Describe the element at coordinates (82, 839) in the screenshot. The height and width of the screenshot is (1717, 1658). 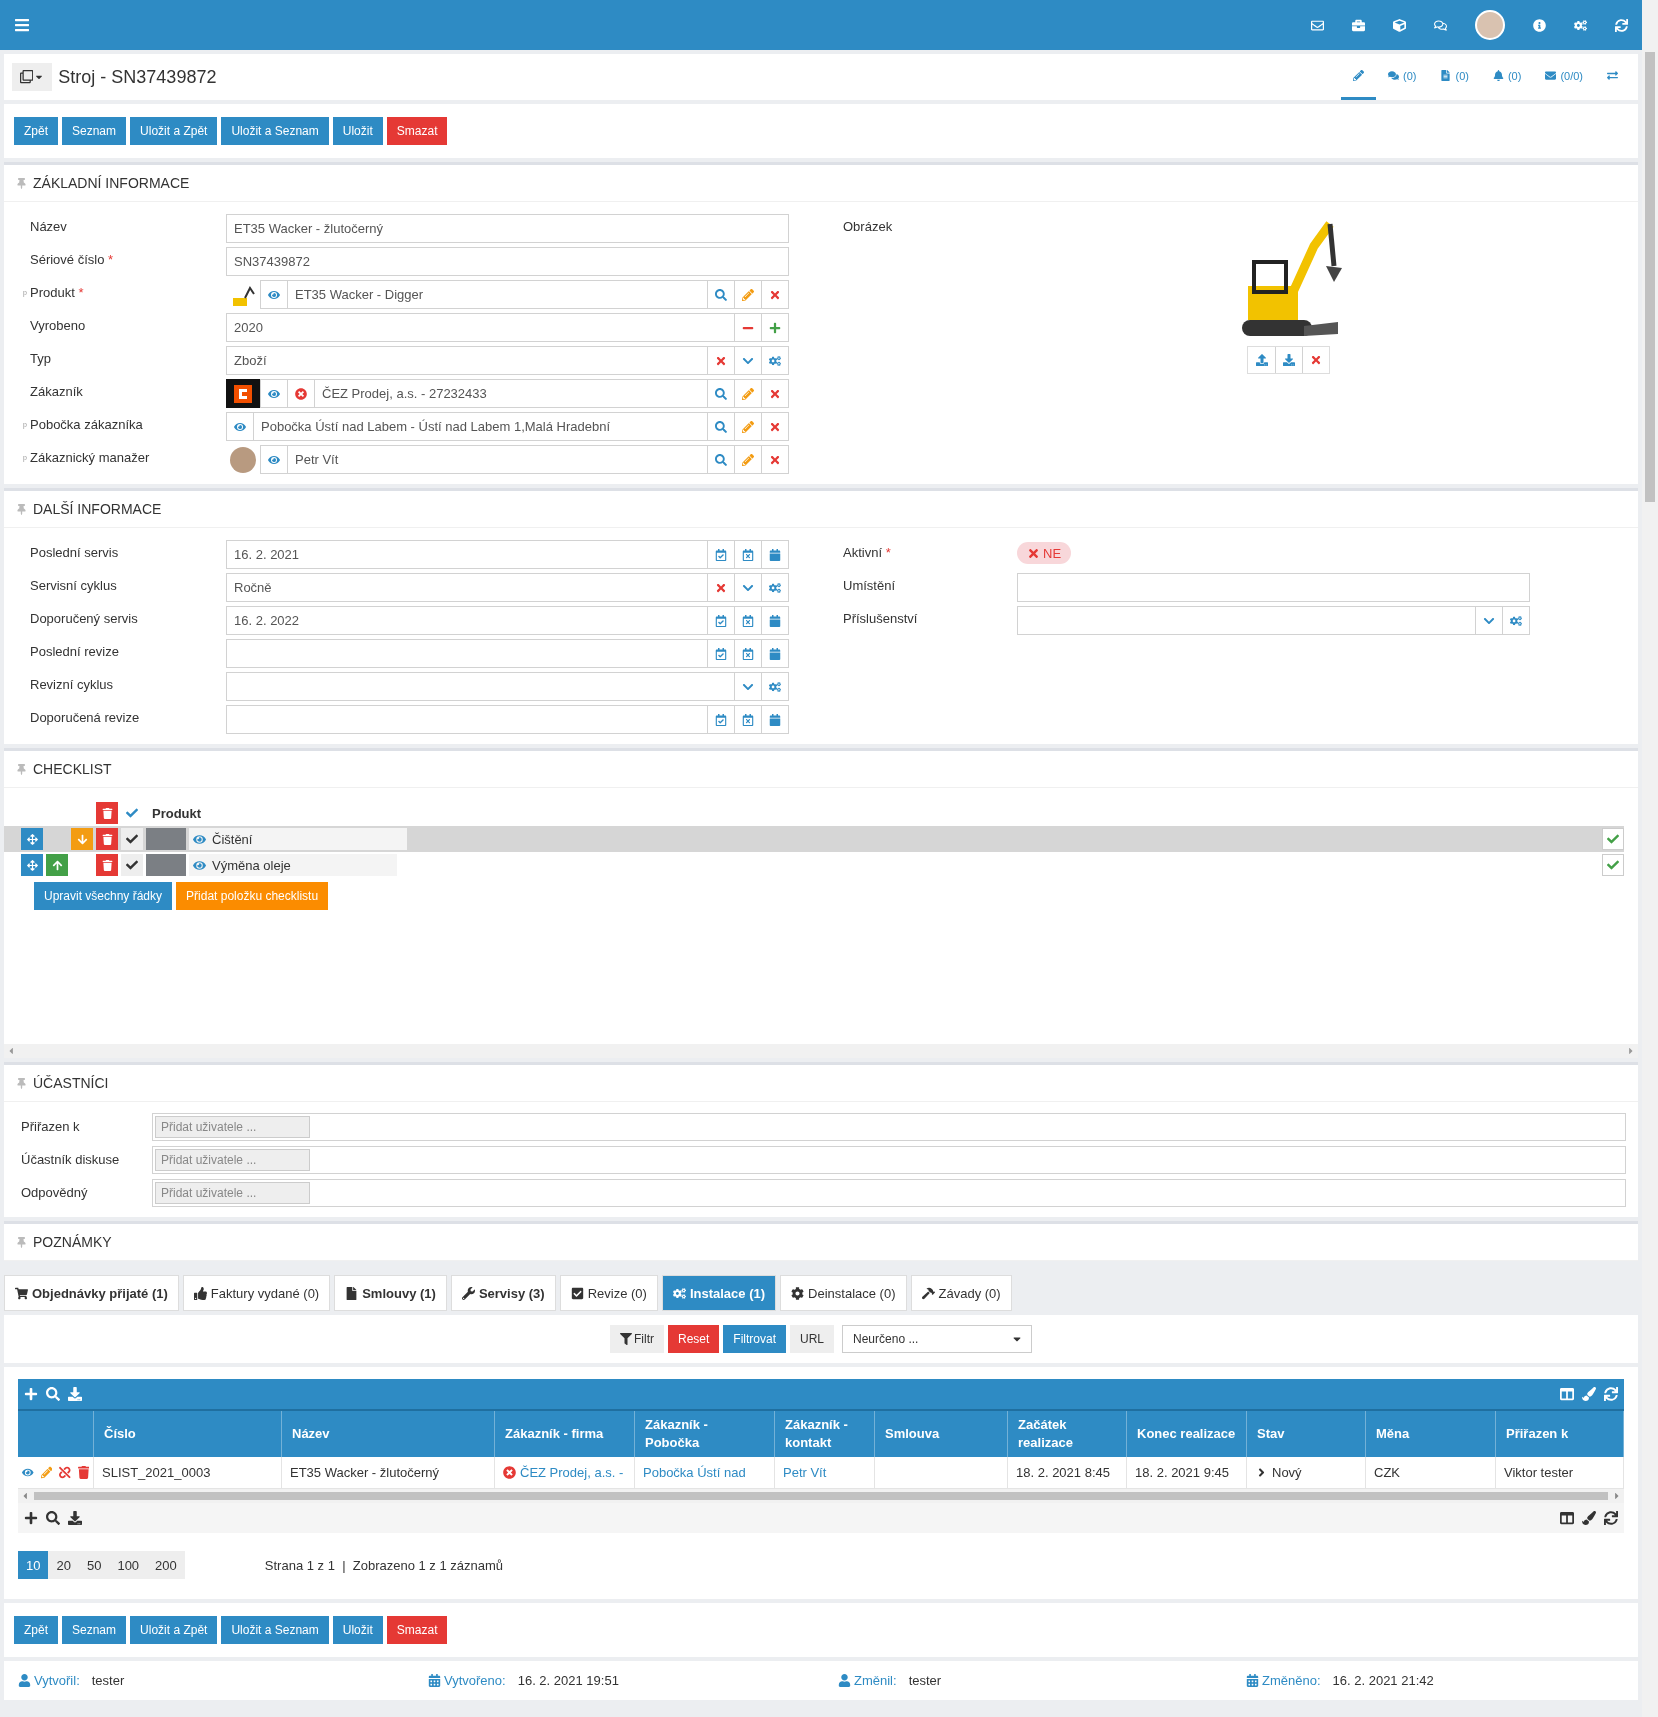
I see `move-down-button` at that location.